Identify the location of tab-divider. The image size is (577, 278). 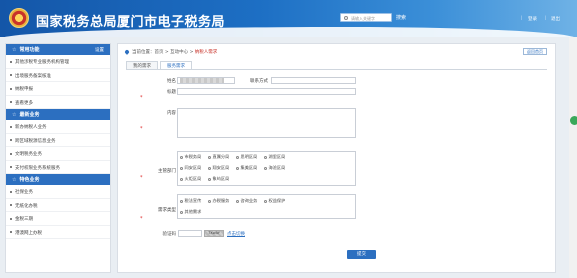
(336, 69).